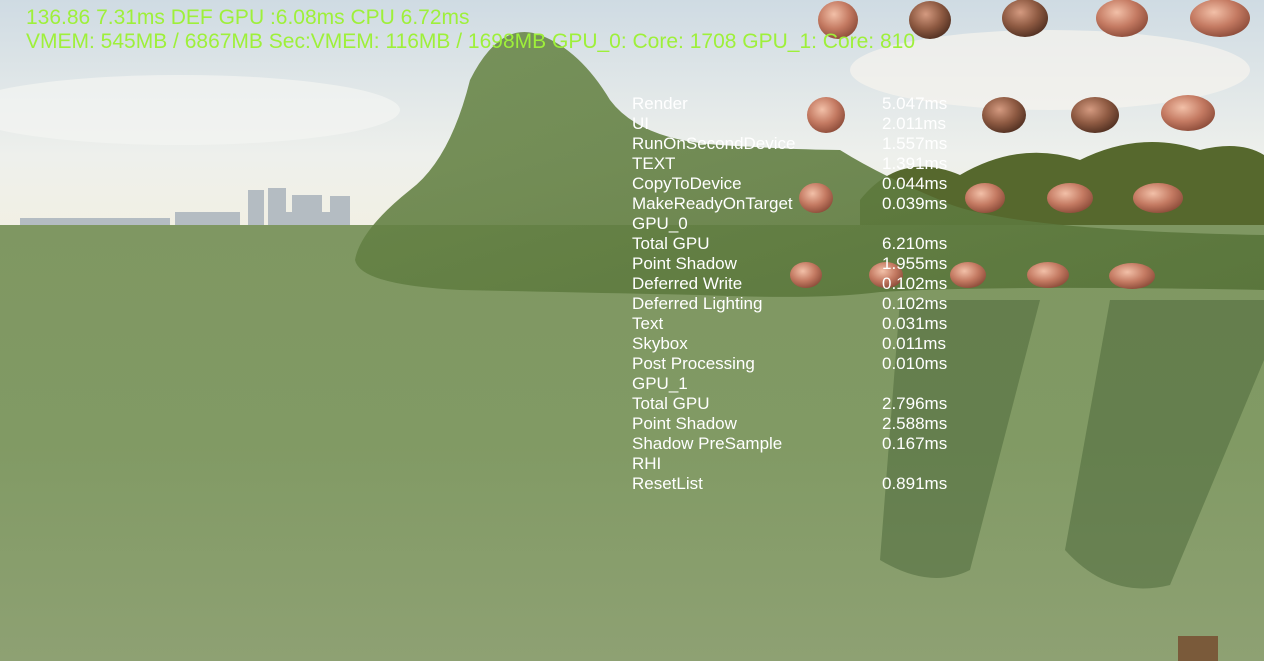 The image size is (1264, 661). I want to click on profiler-row-time: 6.210ms, so click(915, 243).